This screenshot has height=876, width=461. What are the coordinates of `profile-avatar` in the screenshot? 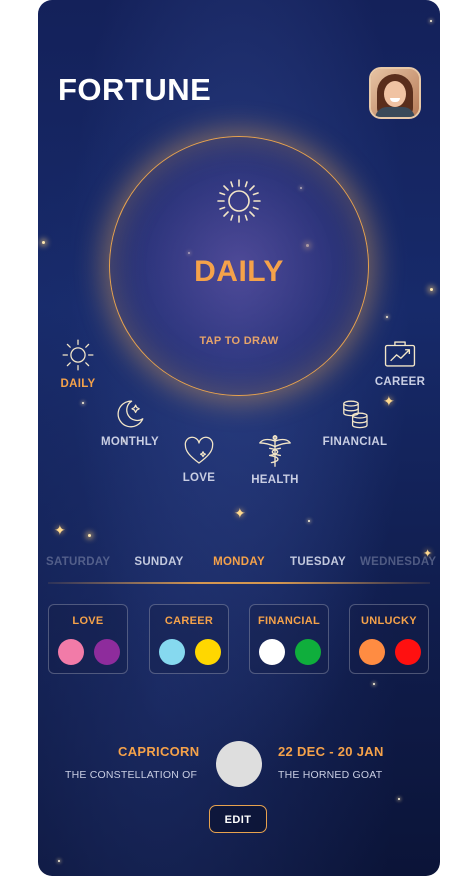 It's located at (395, 93).